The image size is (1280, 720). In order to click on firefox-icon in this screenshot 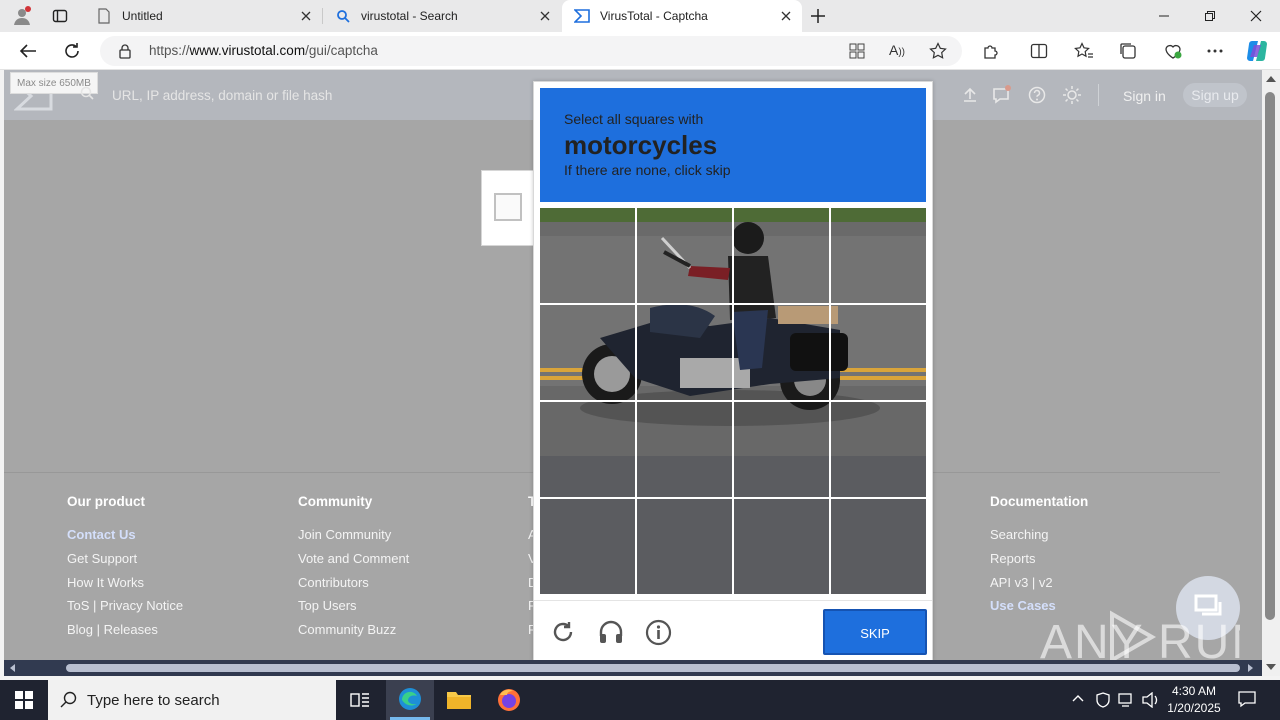, I will do `click(509, 700)`.